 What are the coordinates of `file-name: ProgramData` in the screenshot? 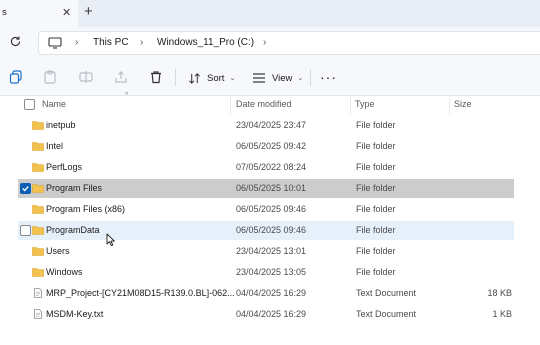 It's located at (73, 230).